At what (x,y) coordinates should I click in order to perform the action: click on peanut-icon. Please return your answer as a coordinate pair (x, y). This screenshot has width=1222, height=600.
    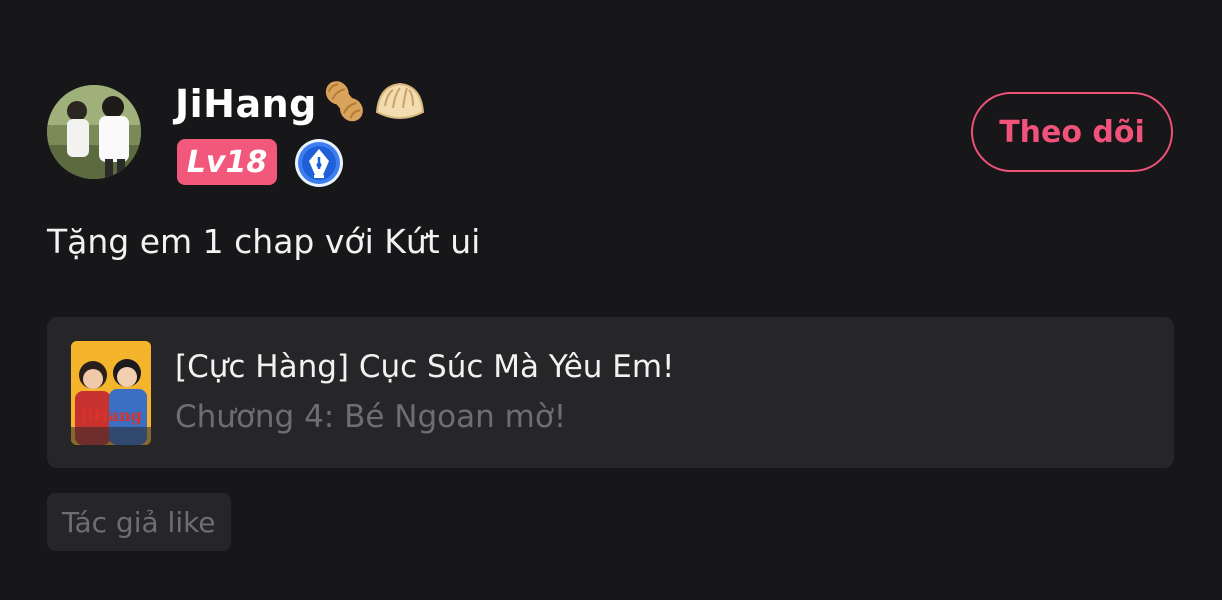
    Looking at the image, I should click on (345, 104).